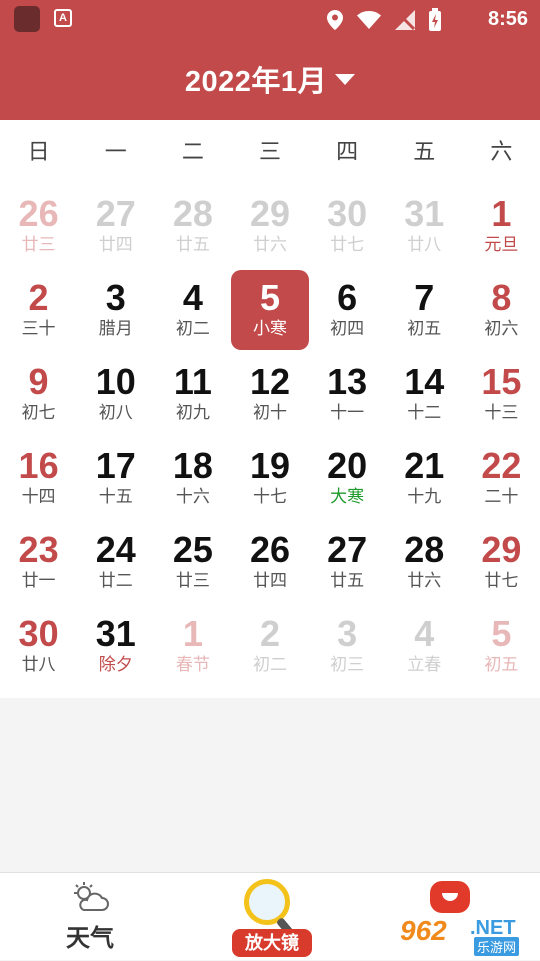 This screenshot has width=540, height=961. I want to click on day-number: 31, so click(115, 633).